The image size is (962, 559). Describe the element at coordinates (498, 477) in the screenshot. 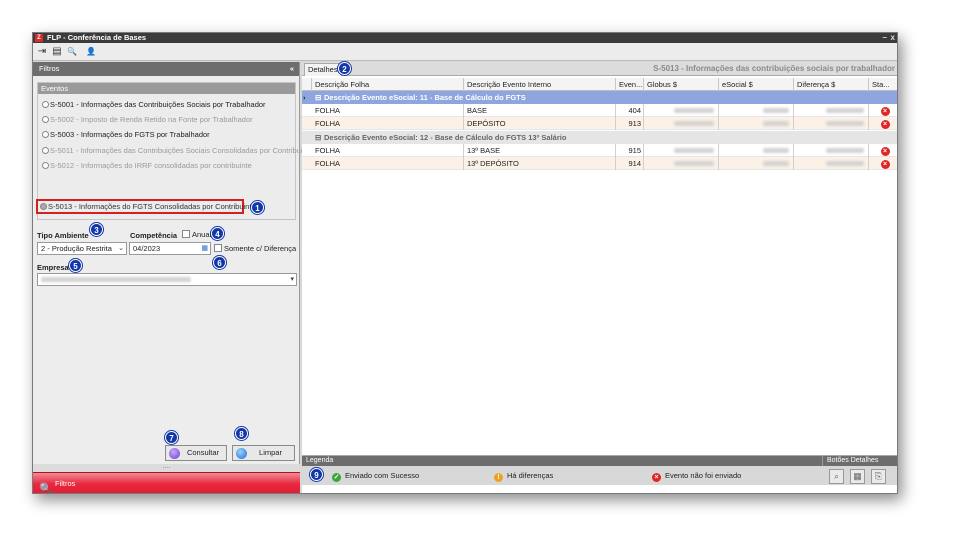

I see `warning-icon: !` at that location.